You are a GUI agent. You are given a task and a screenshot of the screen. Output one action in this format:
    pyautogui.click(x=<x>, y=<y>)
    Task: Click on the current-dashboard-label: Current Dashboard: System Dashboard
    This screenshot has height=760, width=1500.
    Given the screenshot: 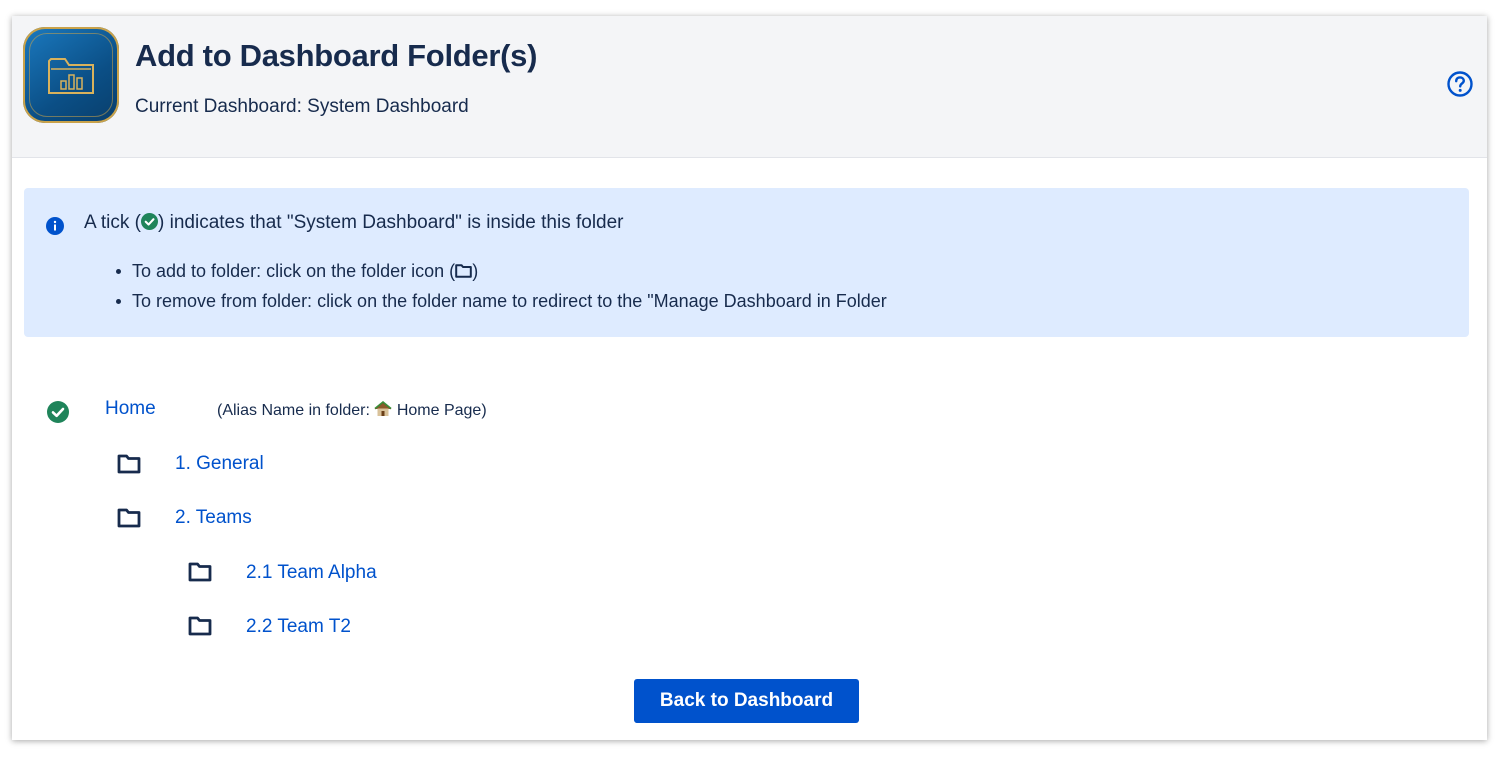 What is the action you would take?
    pyautogui.click(x=302, y=106)
    